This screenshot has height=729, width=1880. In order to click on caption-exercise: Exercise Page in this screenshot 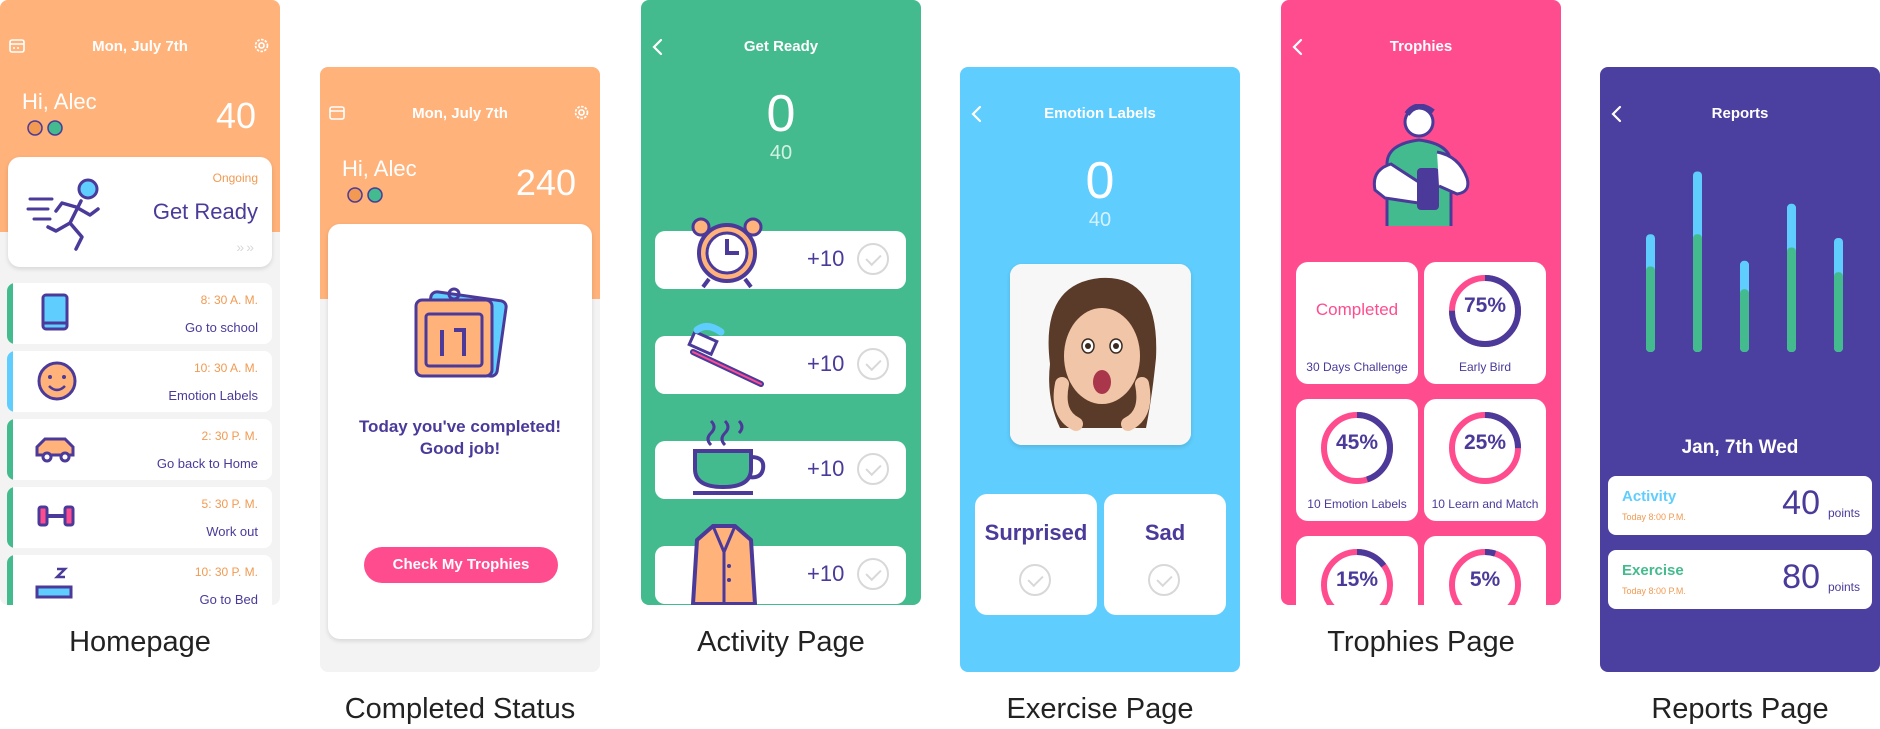, I will do `click(1100, 709)`.